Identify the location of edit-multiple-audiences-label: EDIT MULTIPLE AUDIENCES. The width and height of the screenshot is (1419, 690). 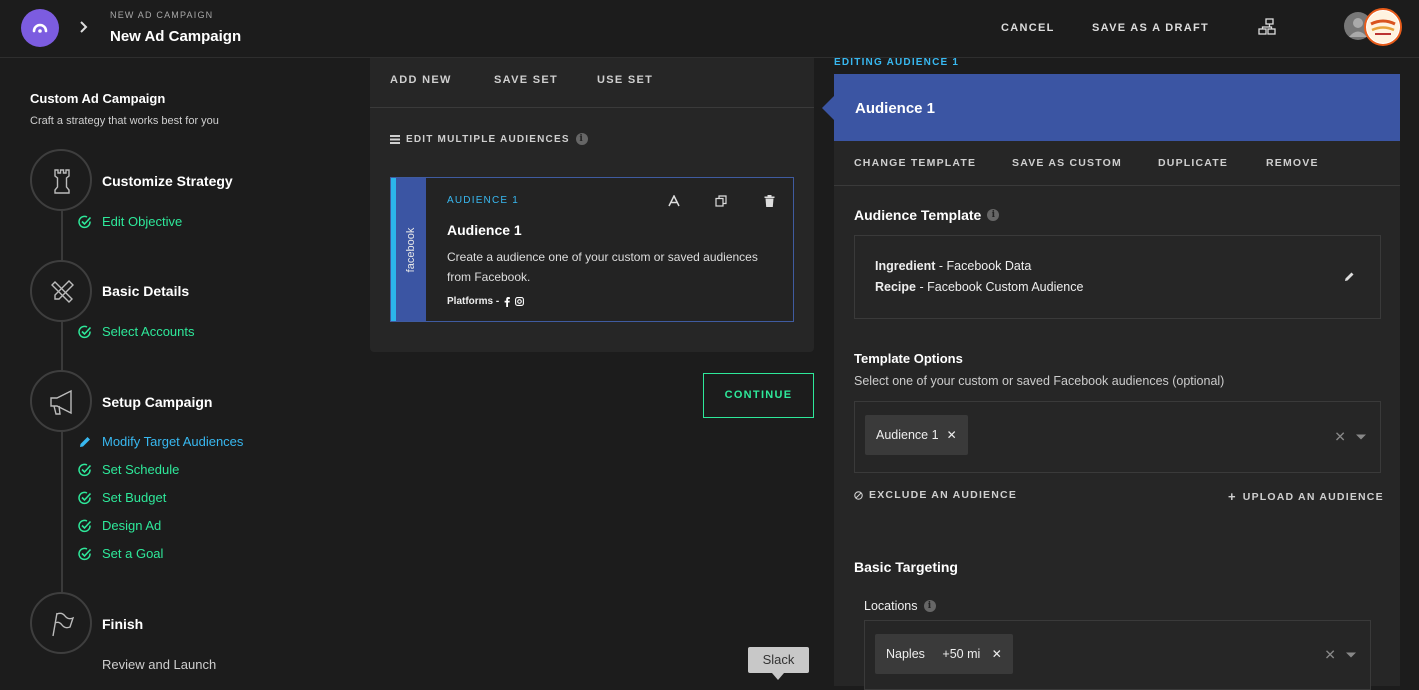
(488, 139).